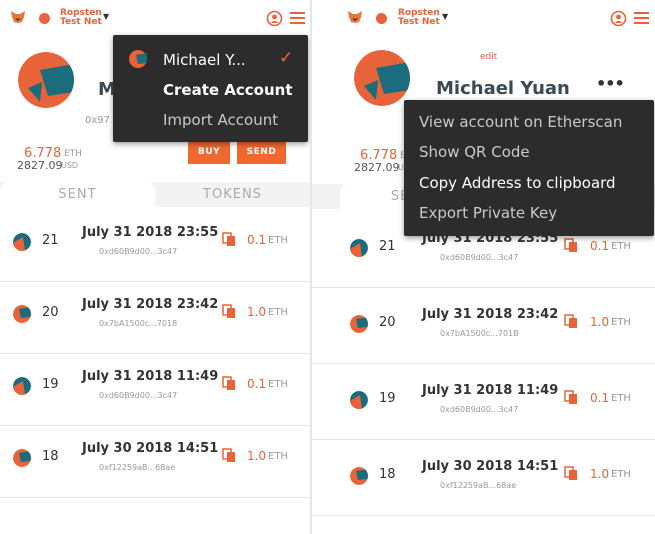  What do you see at coordinates (150, 376) in the screenshot?
I see `transaction-date: July 31 2018 11:49` at bounding box center [150, 376].